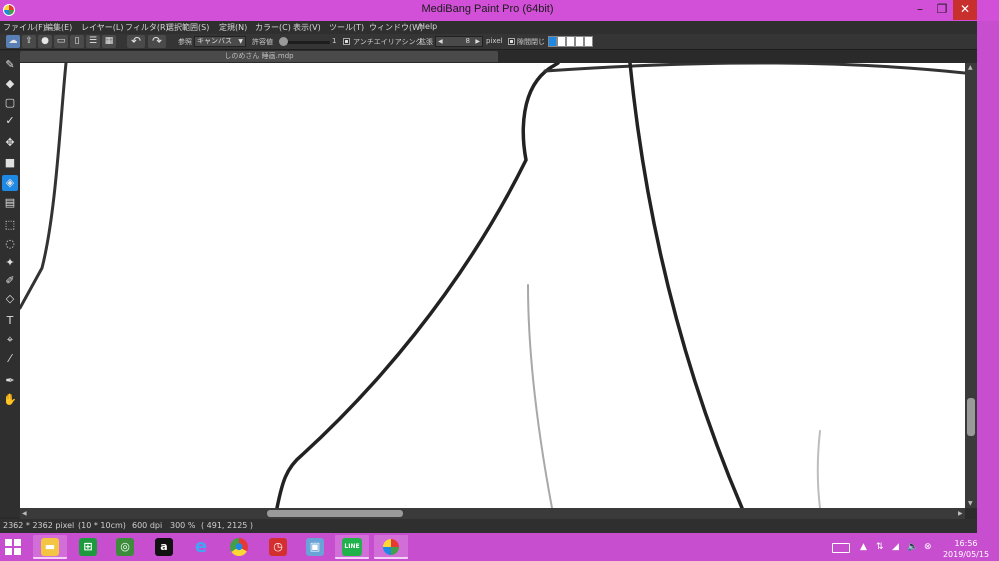  What do you see at coordinates (136, 41) in the screenshot?
I see `undo-icon: ↶` at bounding box center [136, 41].